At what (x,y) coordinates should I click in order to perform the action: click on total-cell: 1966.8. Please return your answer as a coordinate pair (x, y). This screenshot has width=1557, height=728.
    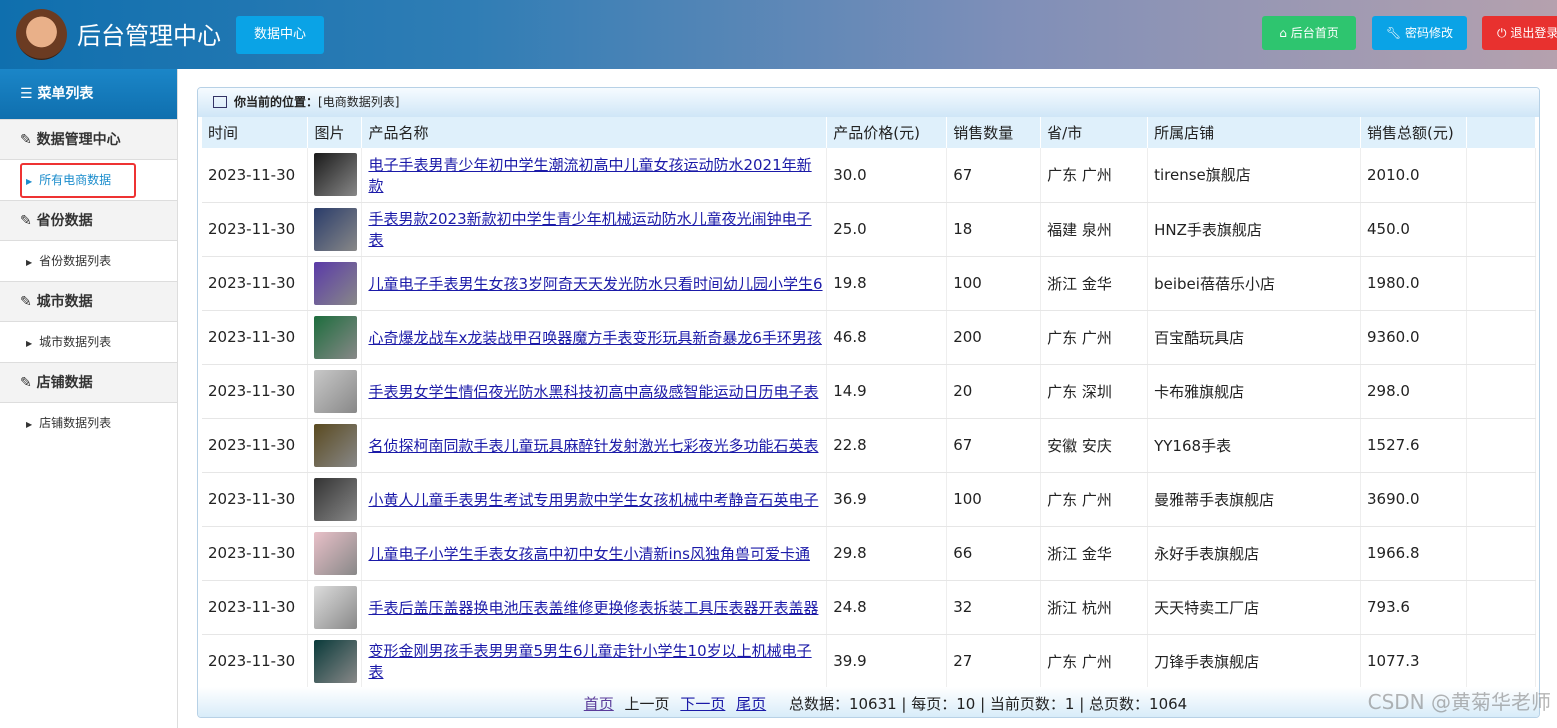
    Looking at the image, I should click on (1413, 553).